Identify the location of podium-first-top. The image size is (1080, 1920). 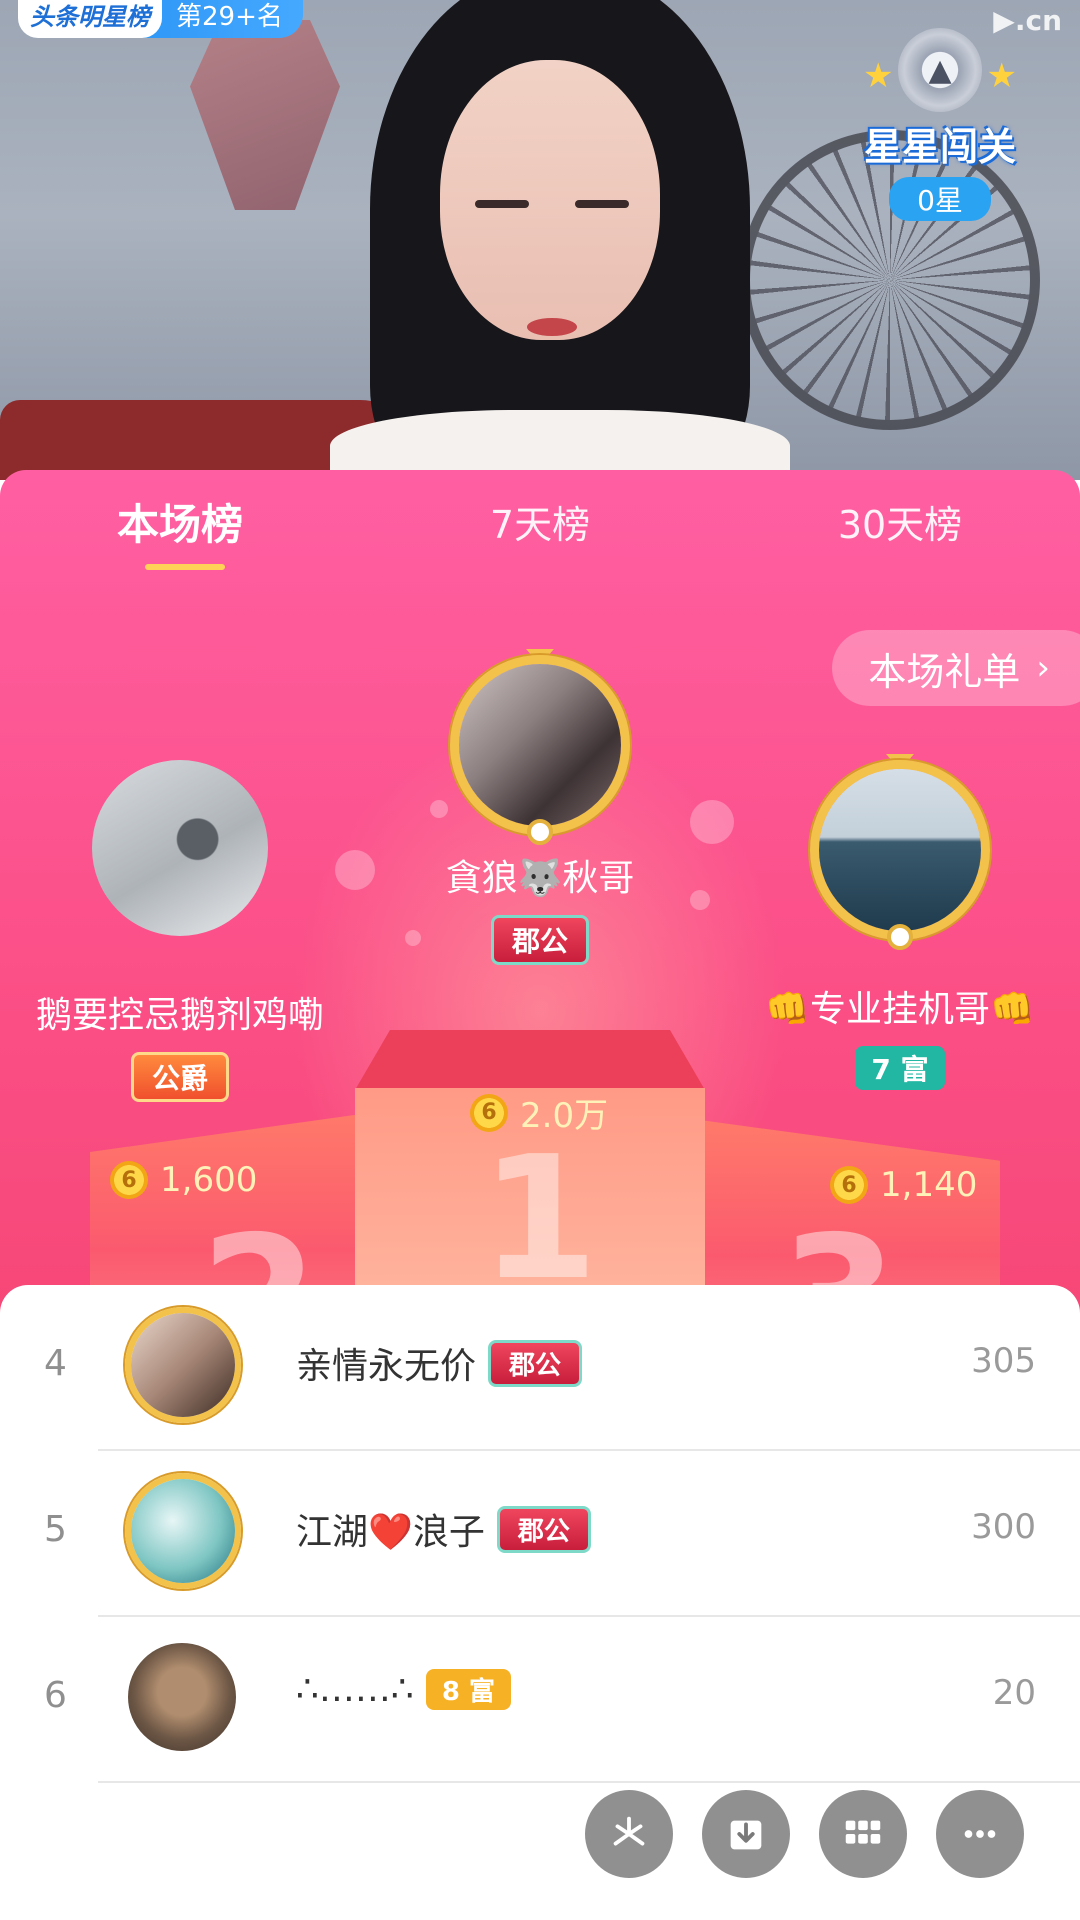
(530, 1060).